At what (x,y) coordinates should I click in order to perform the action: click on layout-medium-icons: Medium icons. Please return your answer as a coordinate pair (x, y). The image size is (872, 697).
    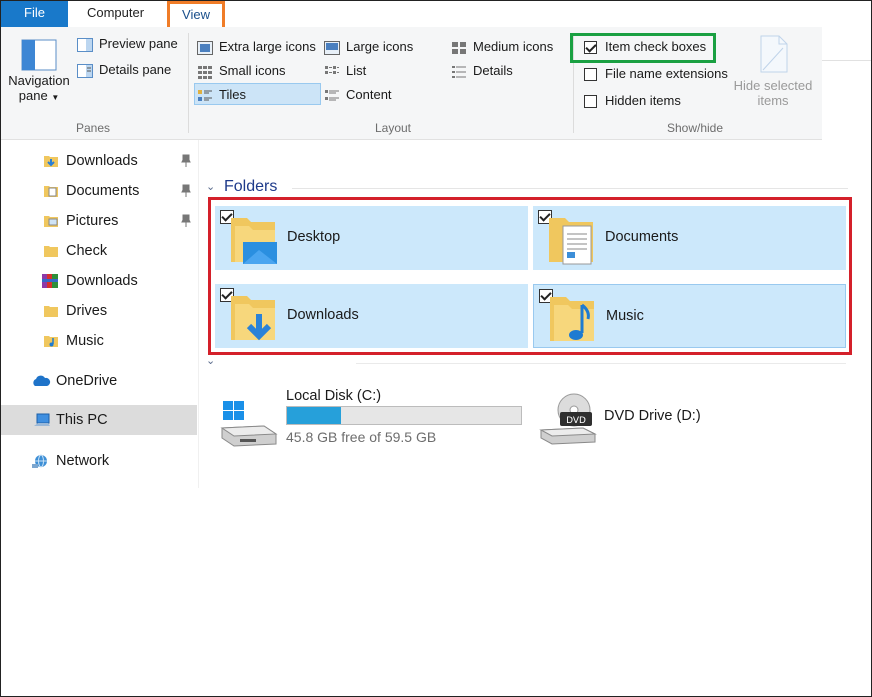
    Looking at the image, I should click on (502, 47).